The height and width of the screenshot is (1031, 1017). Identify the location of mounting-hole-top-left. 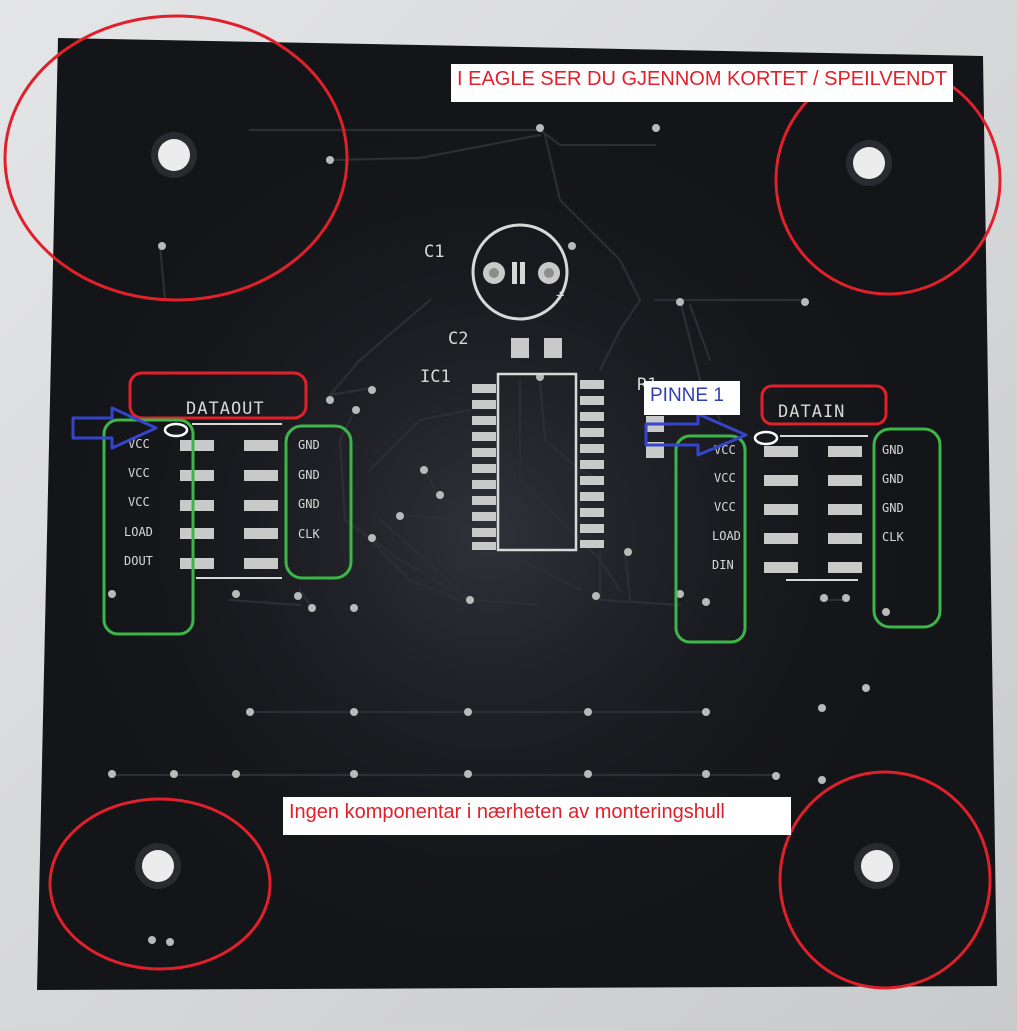
(174, 155).